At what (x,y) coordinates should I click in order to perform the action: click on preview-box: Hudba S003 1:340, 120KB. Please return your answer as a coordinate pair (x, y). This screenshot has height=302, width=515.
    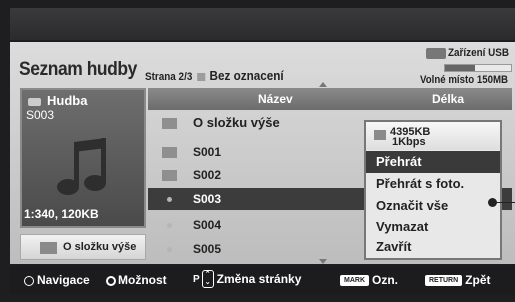
    Looking at the image, I should click on (83, 158).